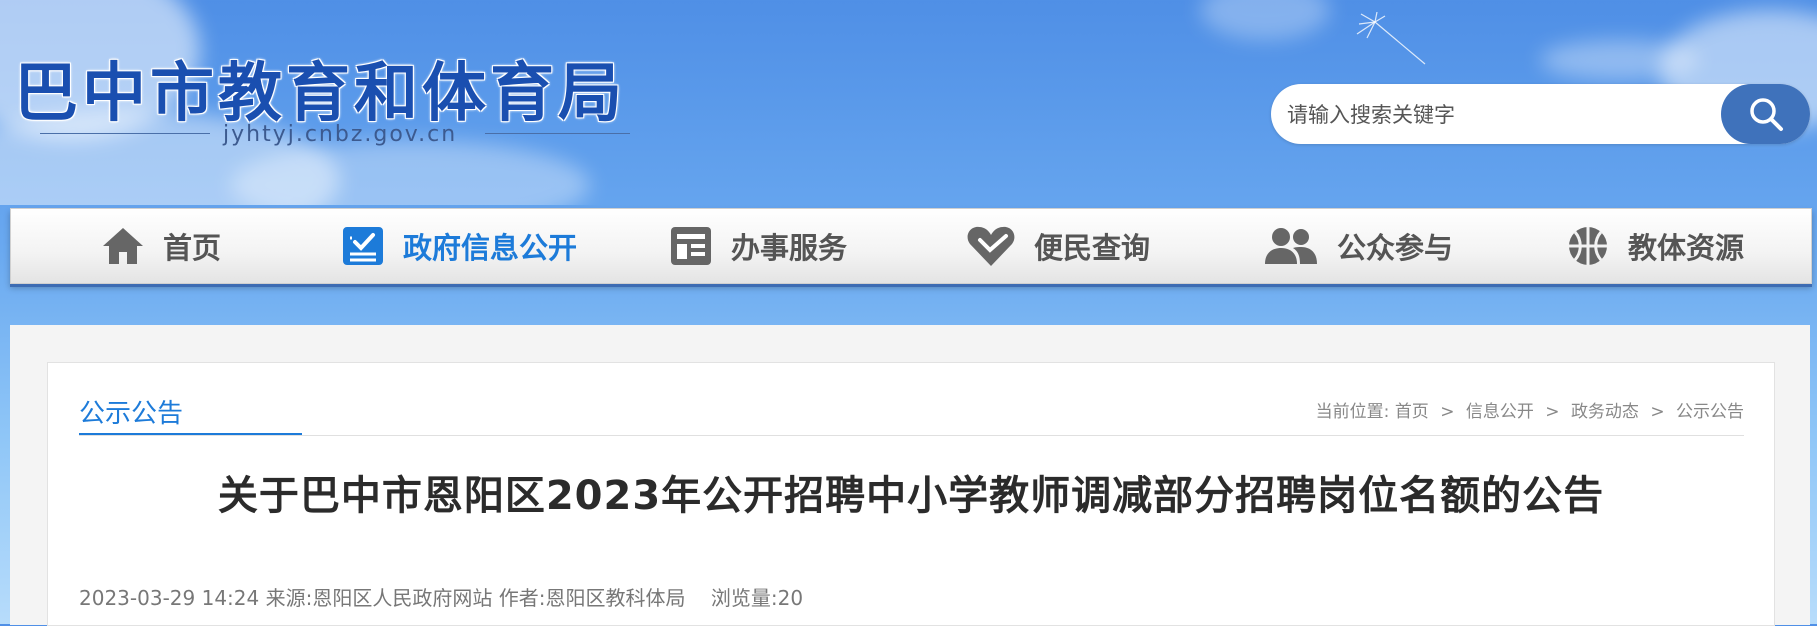 The height and width of the screenshot is (626, 1817). Describe the element at coordinates (192, 248) in the screenshot. I see `nav-label: 首页` at that location.